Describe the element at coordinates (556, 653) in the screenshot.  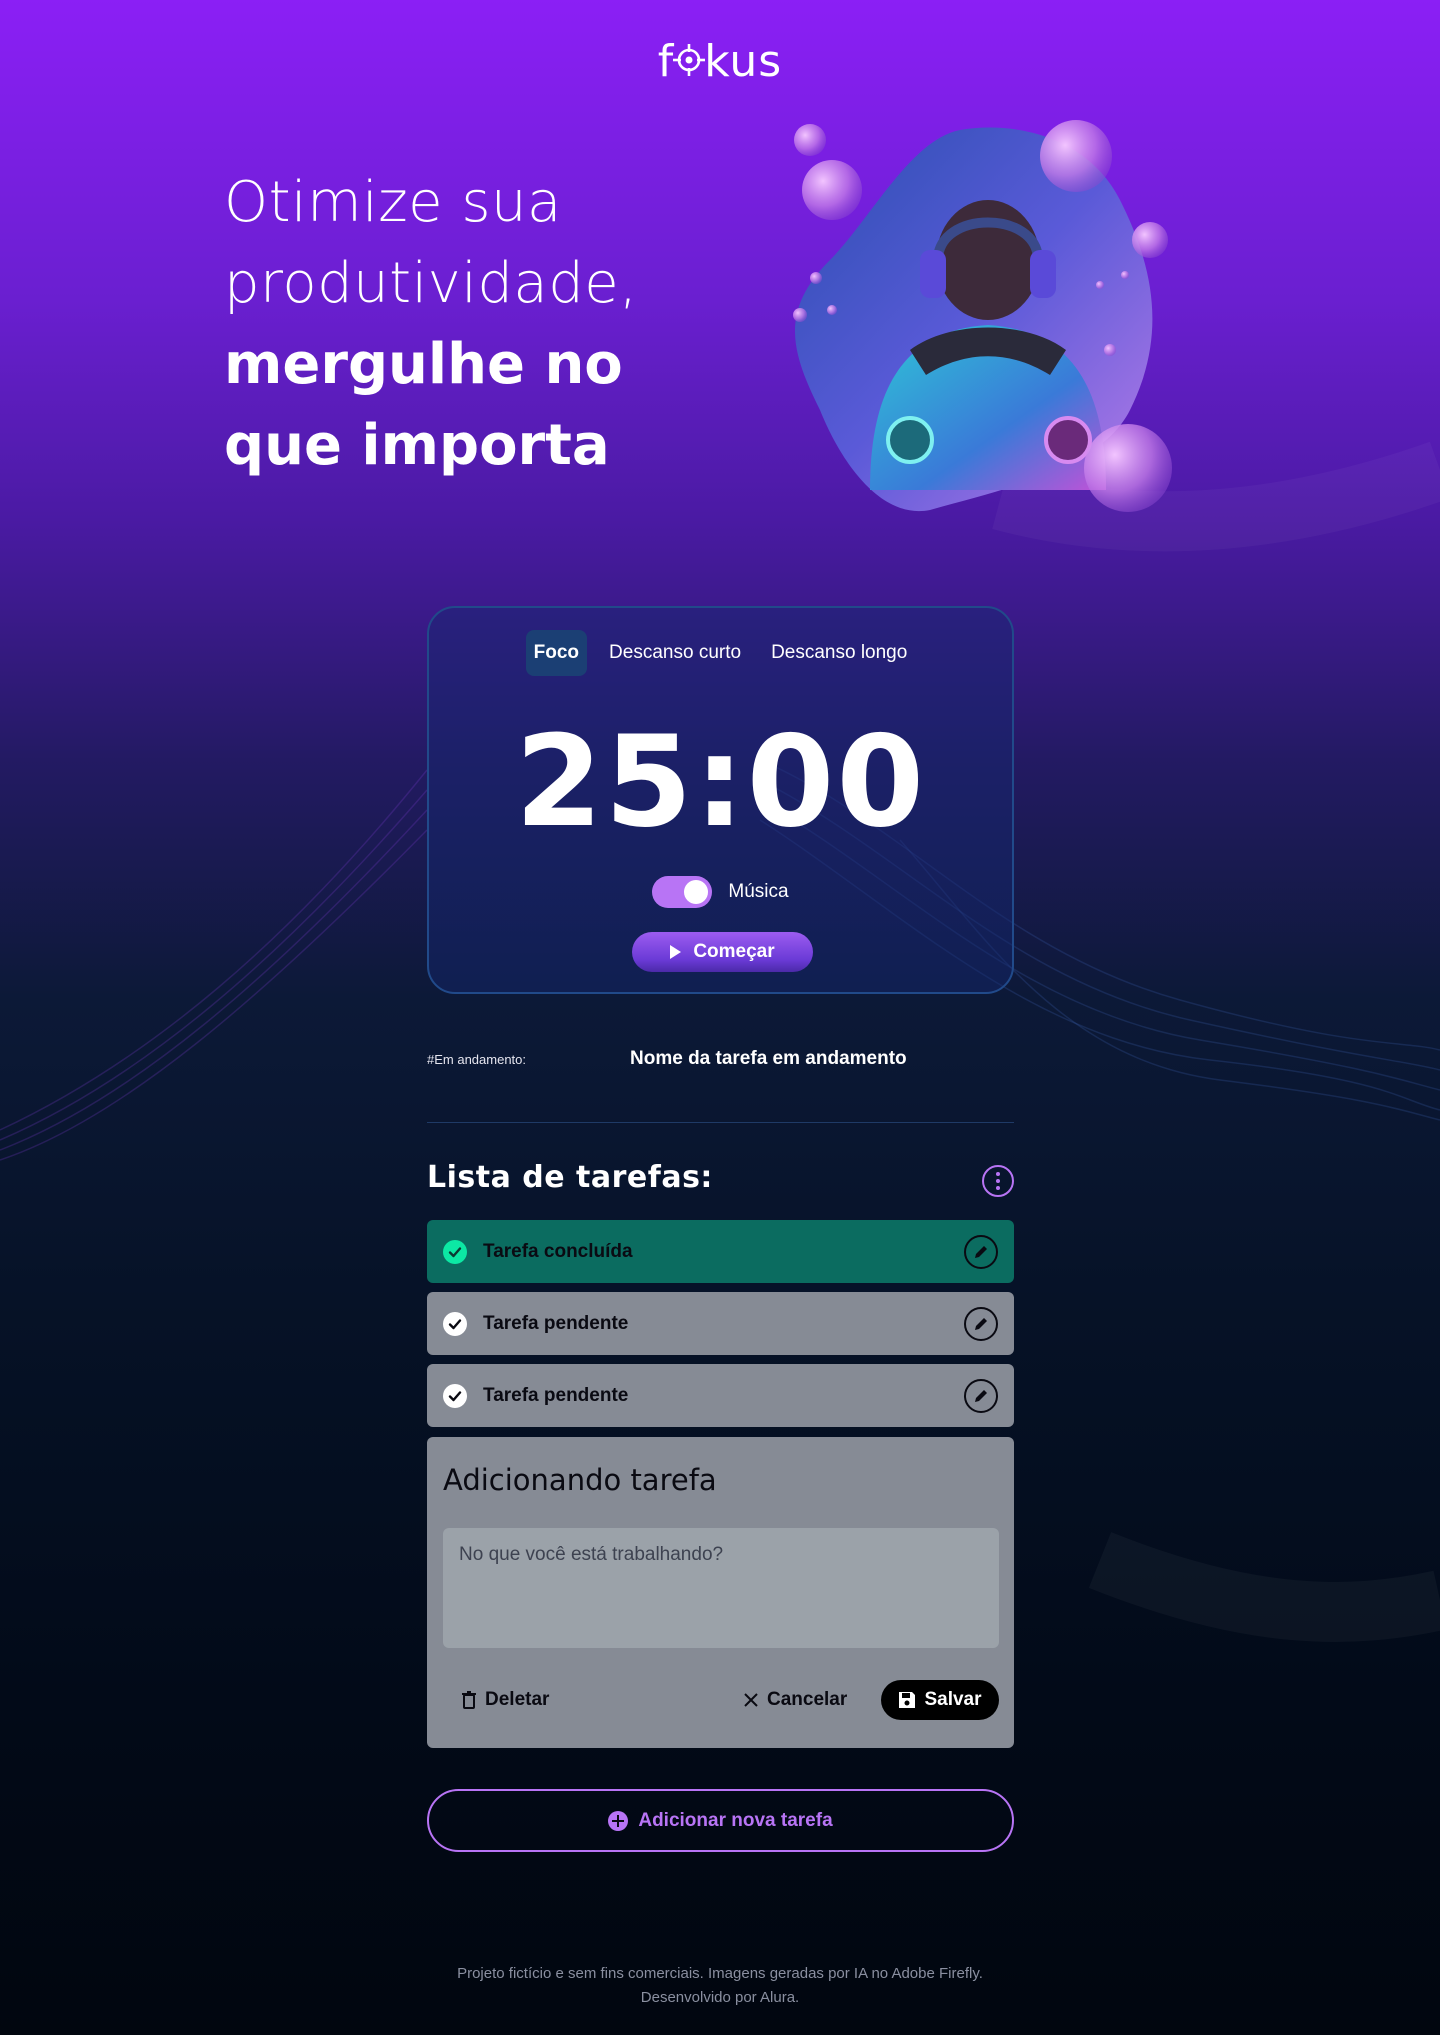
I see `tab-foco: Foco` at that location.